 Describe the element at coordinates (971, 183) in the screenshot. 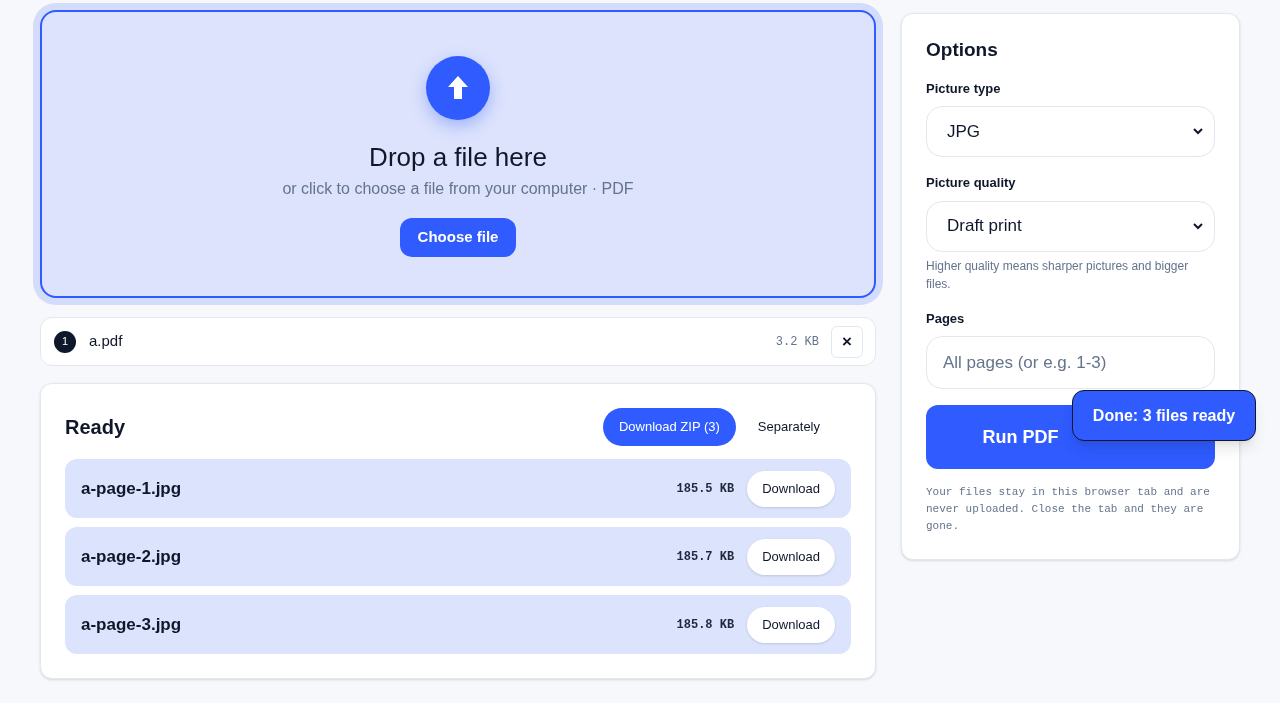

I see `field-label: Picture quality` at that location.